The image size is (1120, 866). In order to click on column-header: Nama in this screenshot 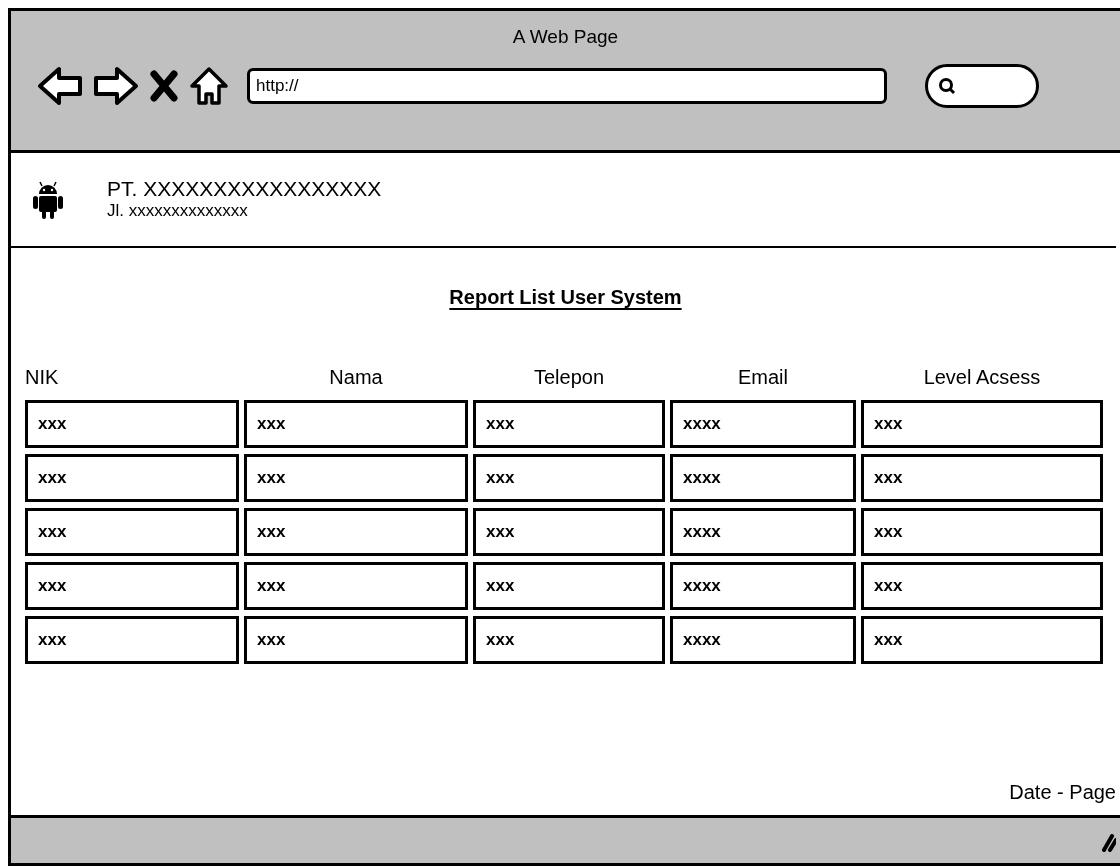, I will do `click(356, 377)`.